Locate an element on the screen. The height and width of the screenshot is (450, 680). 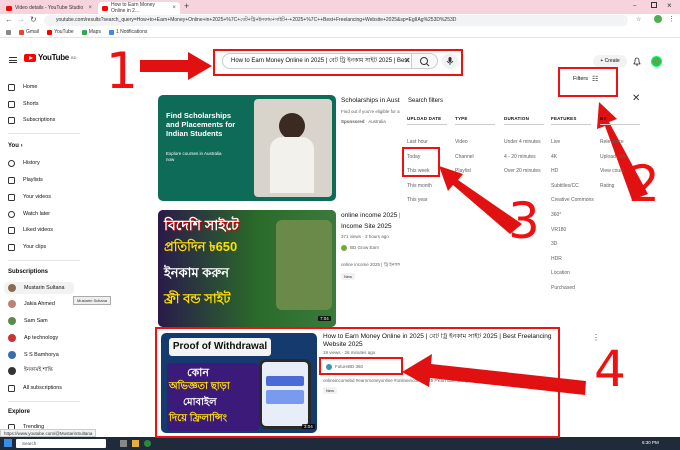
filter-option: Upload date is located at coordinates (613, 157).